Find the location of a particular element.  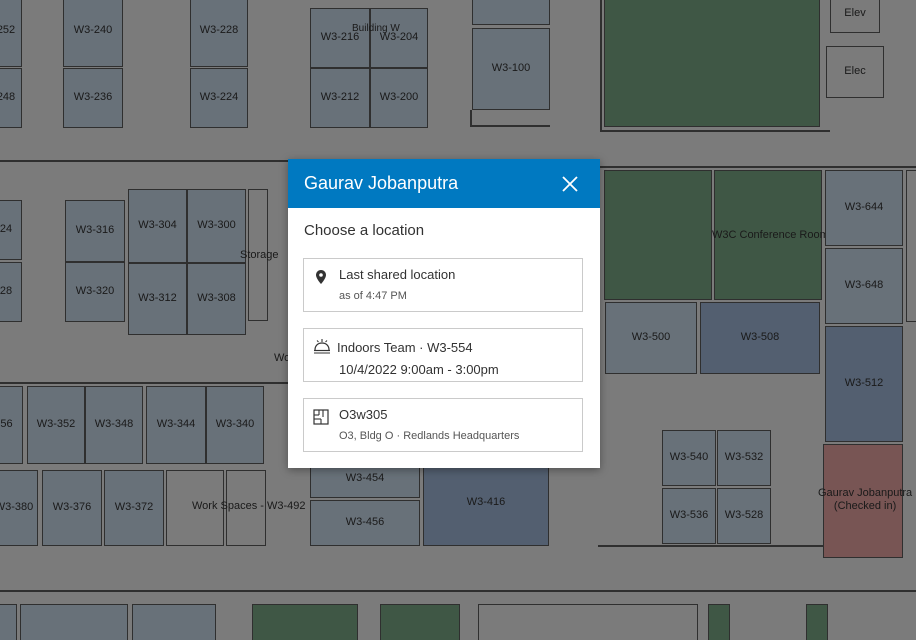

option-last-shared-location: Last shared location as of 4:47 PM is located at coordinates (443, 285).